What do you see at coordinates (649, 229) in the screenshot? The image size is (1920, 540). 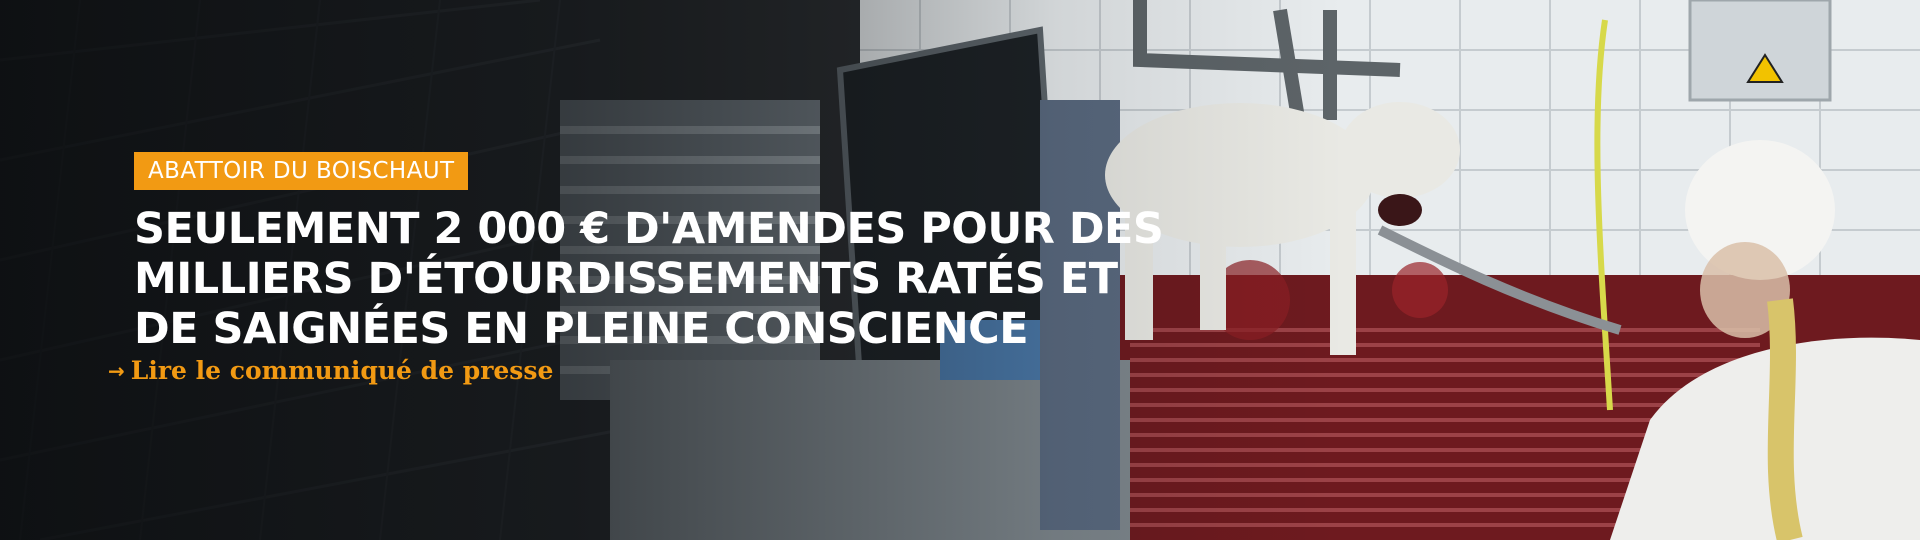 I see `headline-line: SEULEMENT 2 000 € D'AMENDES POUR DES` at bounding box center [649, 229].